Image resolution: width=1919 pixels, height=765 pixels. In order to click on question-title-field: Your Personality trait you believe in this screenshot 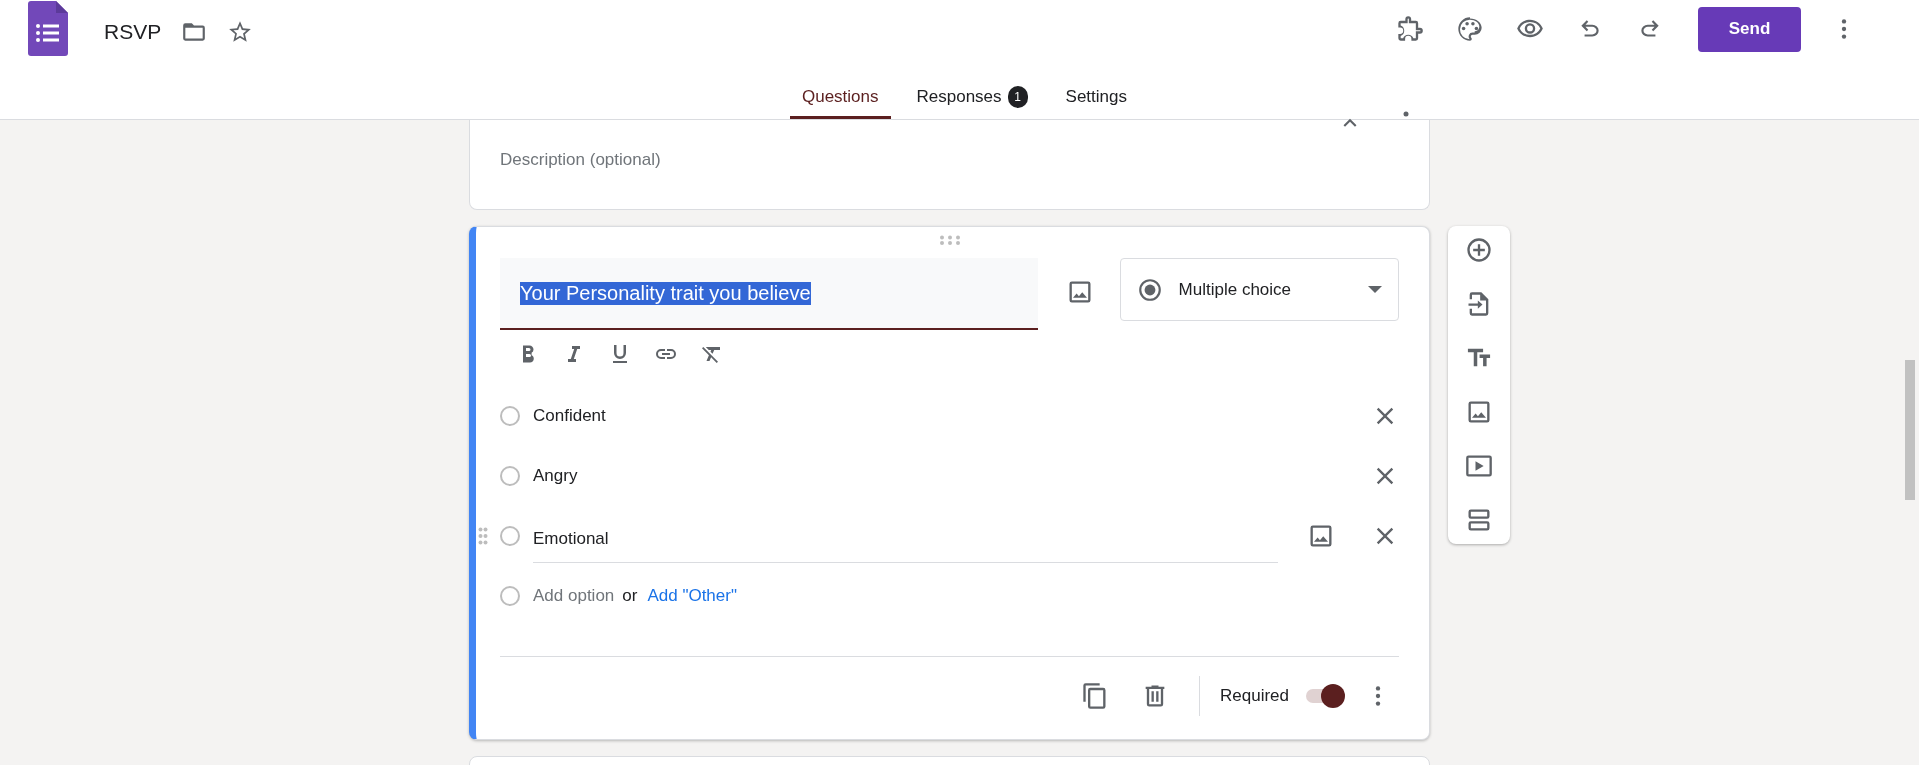, I will do `click(769, 294)`.